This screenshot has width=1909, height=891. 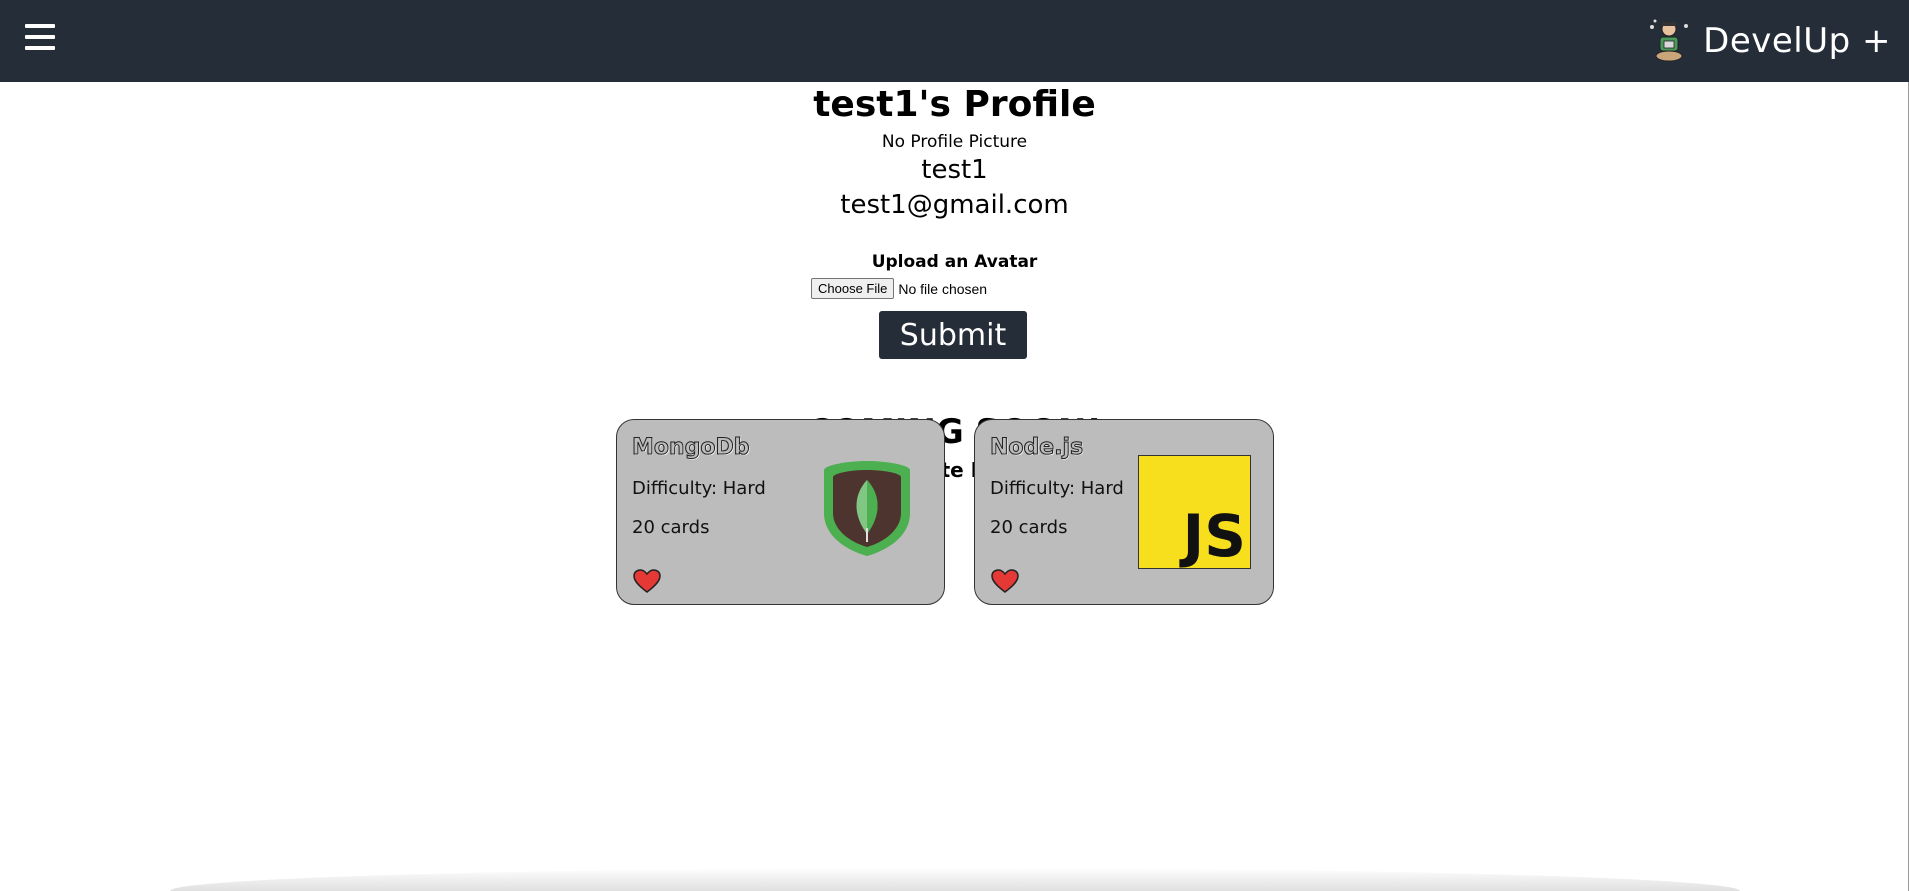 I want to click on deck-name: MongoDb, so click(x=691, y=448).